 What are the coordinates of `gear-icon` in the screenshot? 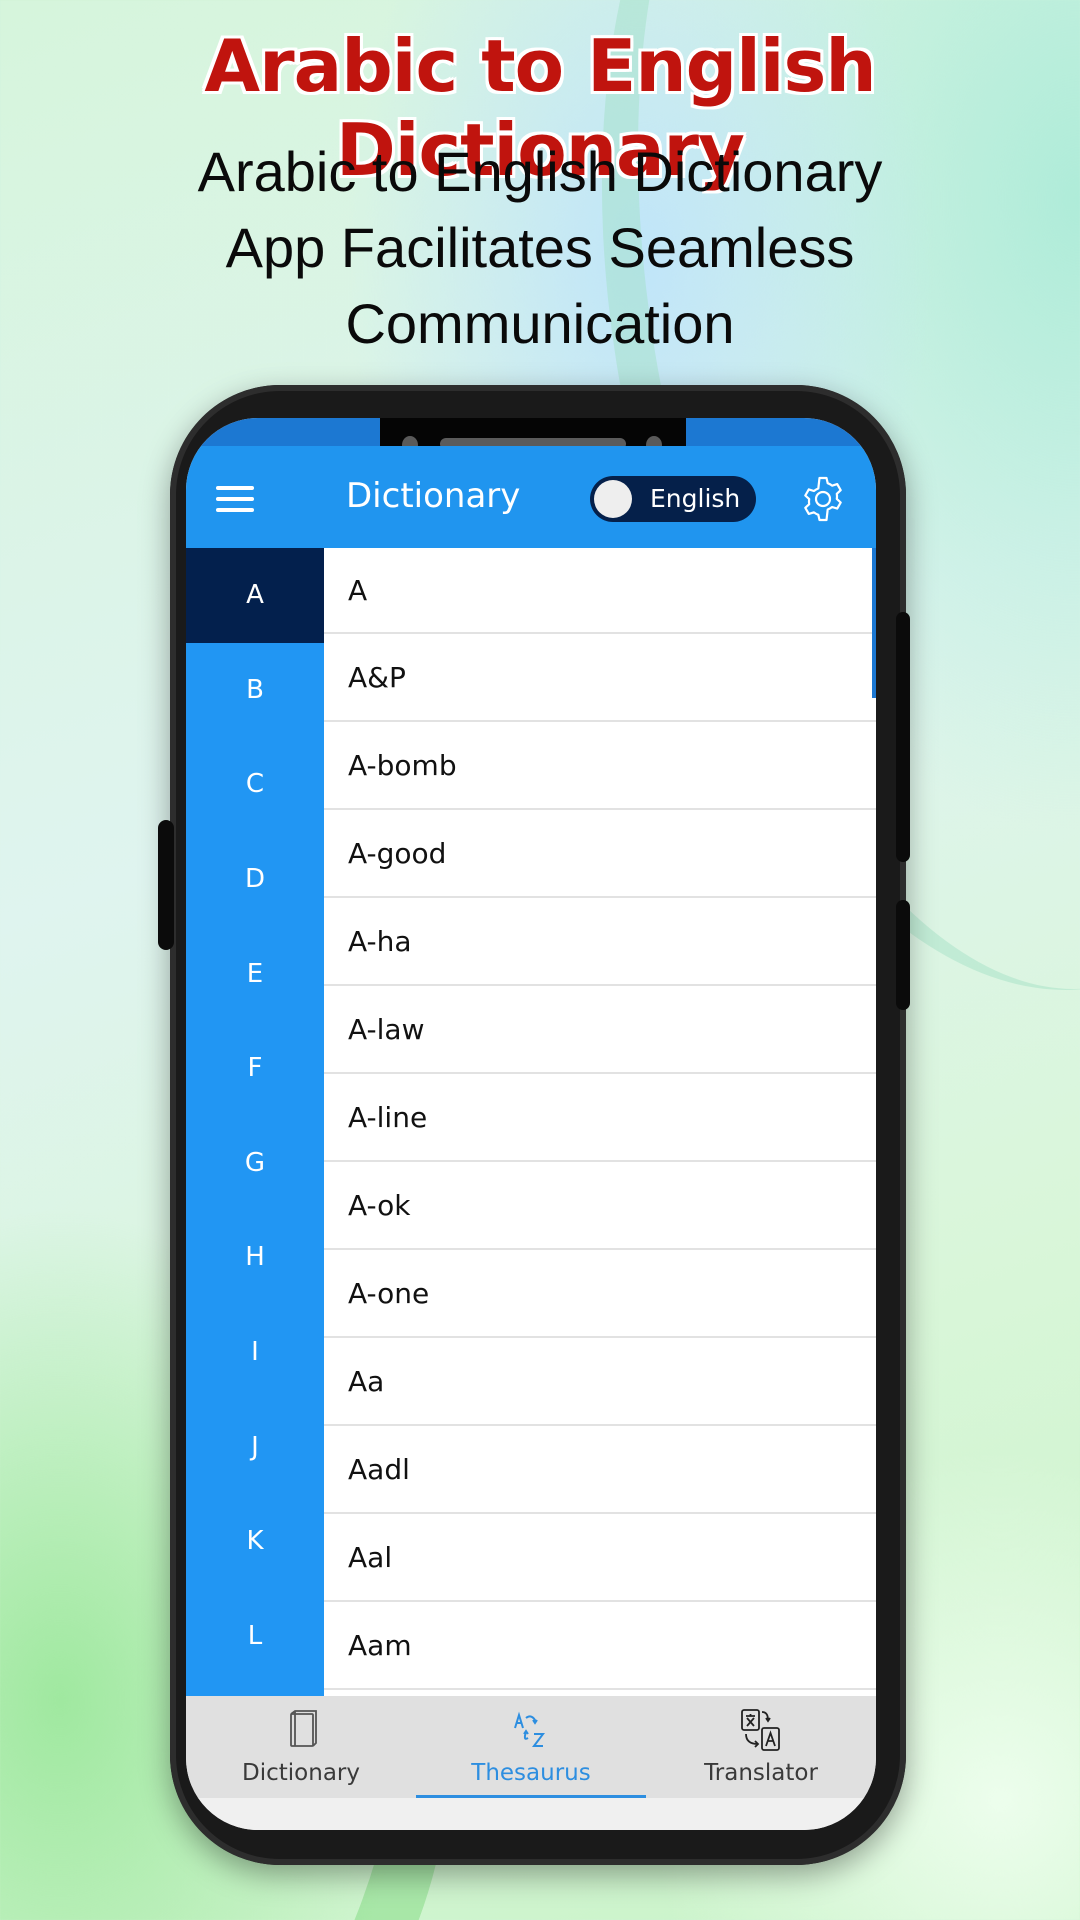 It's located at (823, 499).